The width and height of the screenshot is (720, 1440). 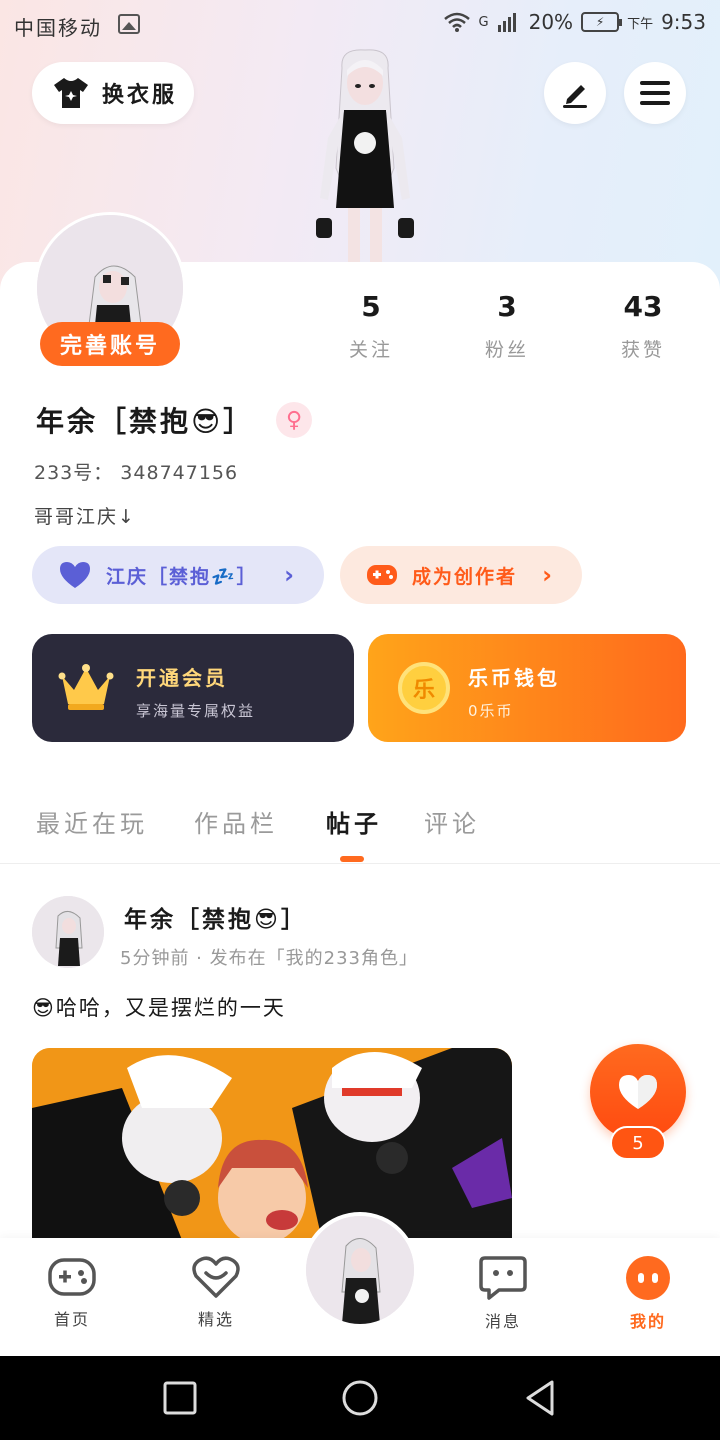 What do you see at coordinates (216, 1277) in the screenshot?
I see `heart-chat-icon` at bounding box center [216, 1277].